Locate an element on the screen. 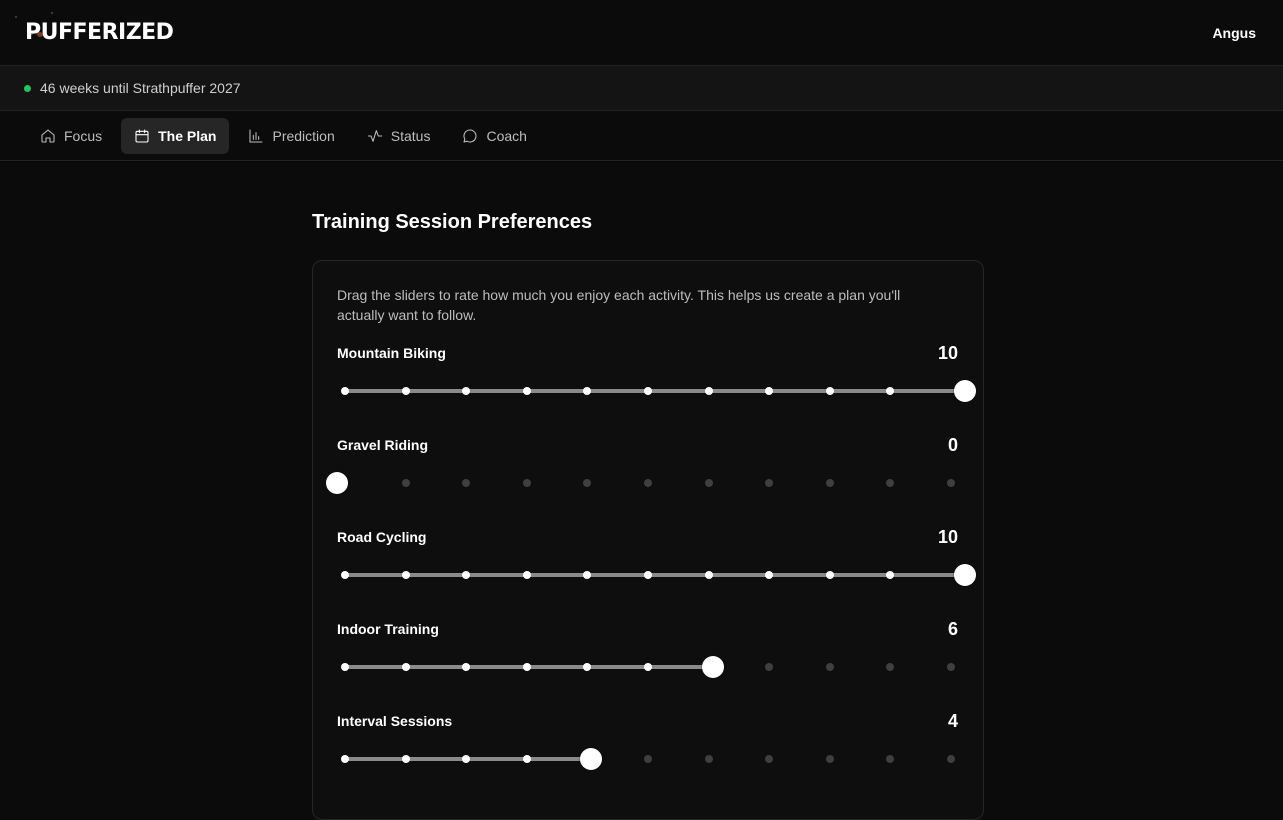  preference-mountain-biking: Mountain Biking 10 is located at coordinates (656, 388).